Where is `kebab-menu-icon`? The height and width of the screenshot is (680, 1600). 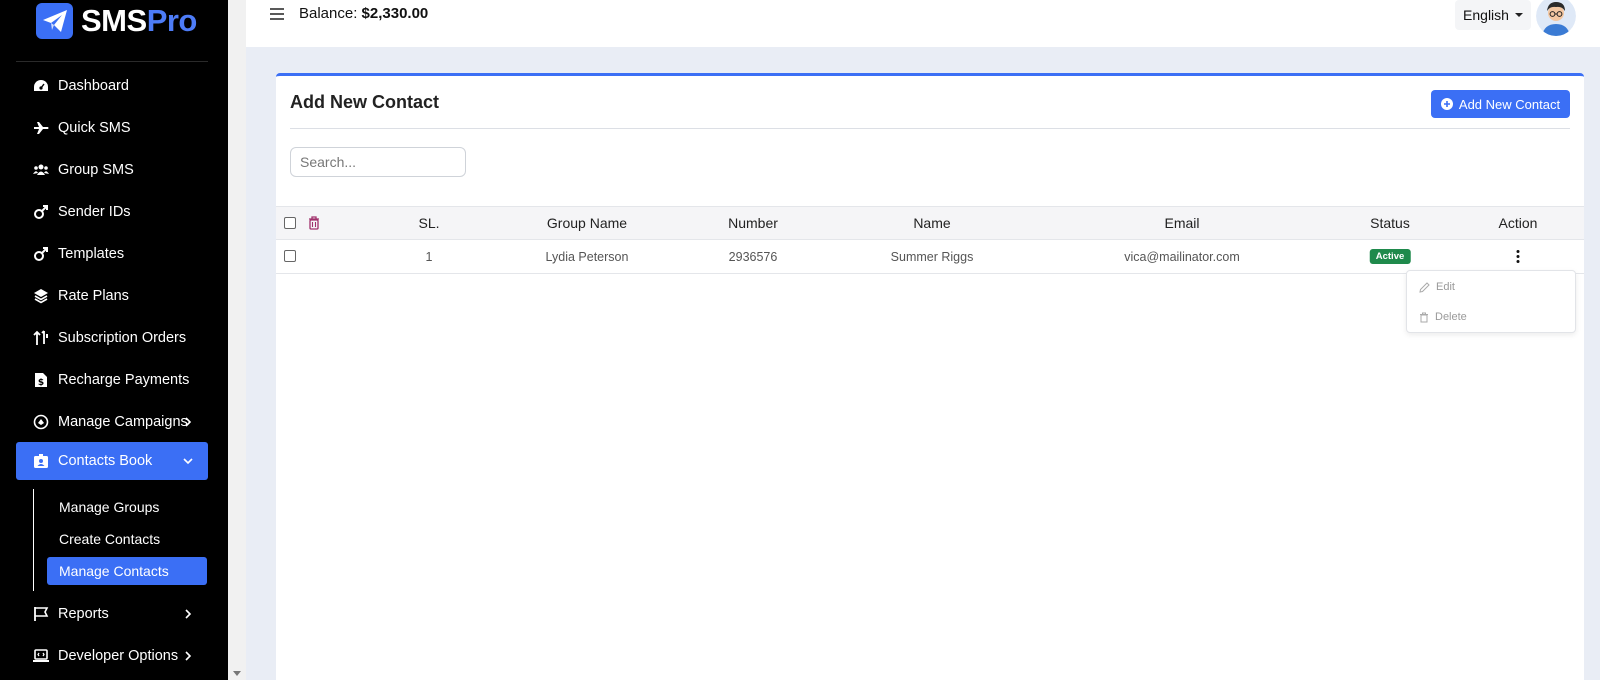 kebab-menu-icon is located at coordinates (1518, 256).